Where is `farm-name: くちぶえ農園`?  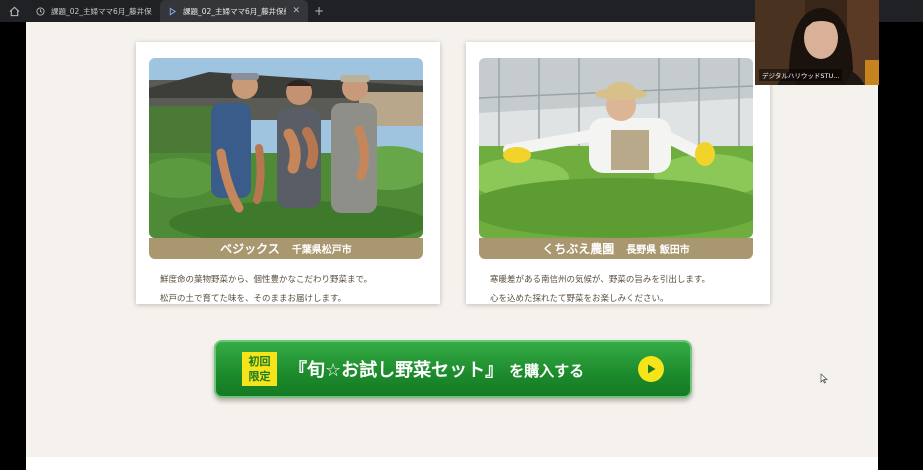
farm-name: くちぶえ農園 is located at coordinates (578, 249).